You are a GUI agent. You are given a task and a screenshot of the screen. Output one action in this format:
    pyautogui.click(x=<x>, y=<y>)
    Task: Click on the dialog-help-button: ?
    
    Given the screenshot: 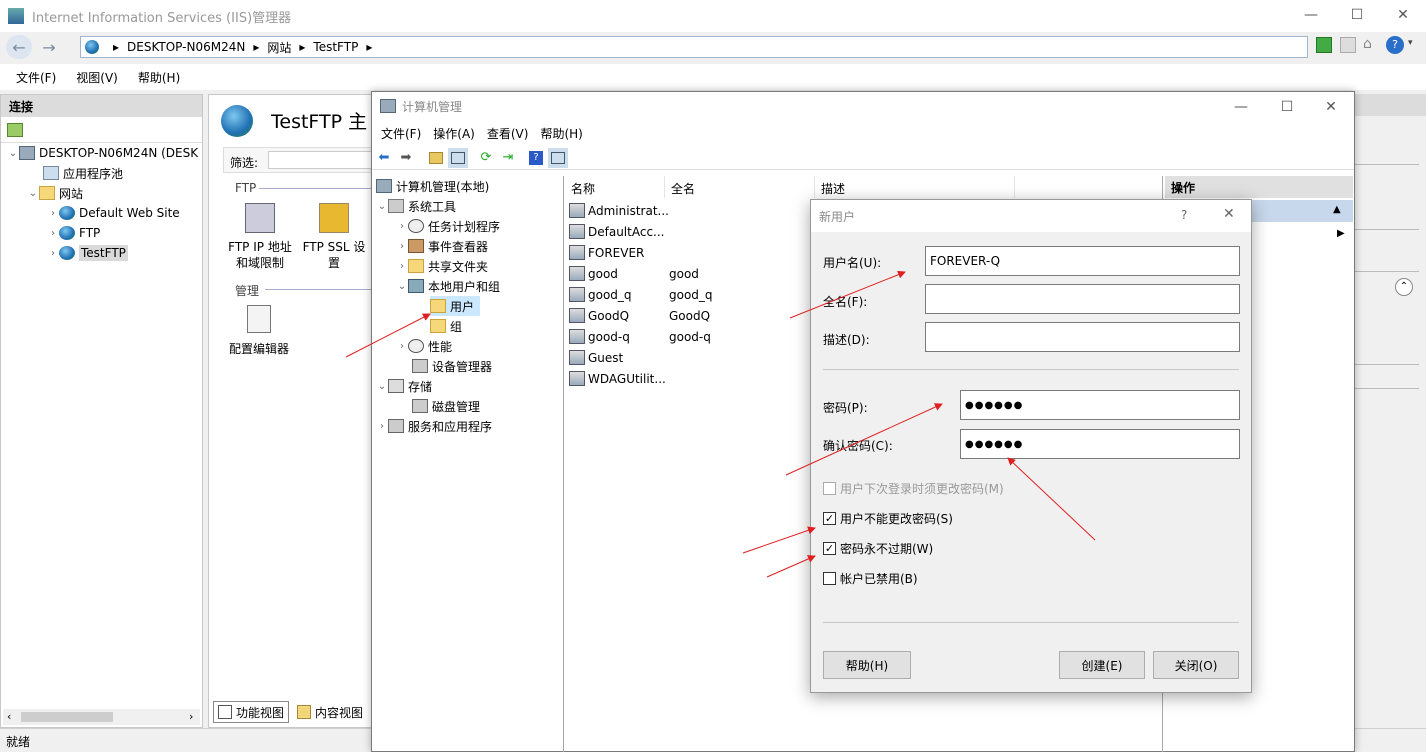 What is the action you would take?
    pyautogui.click(x=1184, y=215)
    